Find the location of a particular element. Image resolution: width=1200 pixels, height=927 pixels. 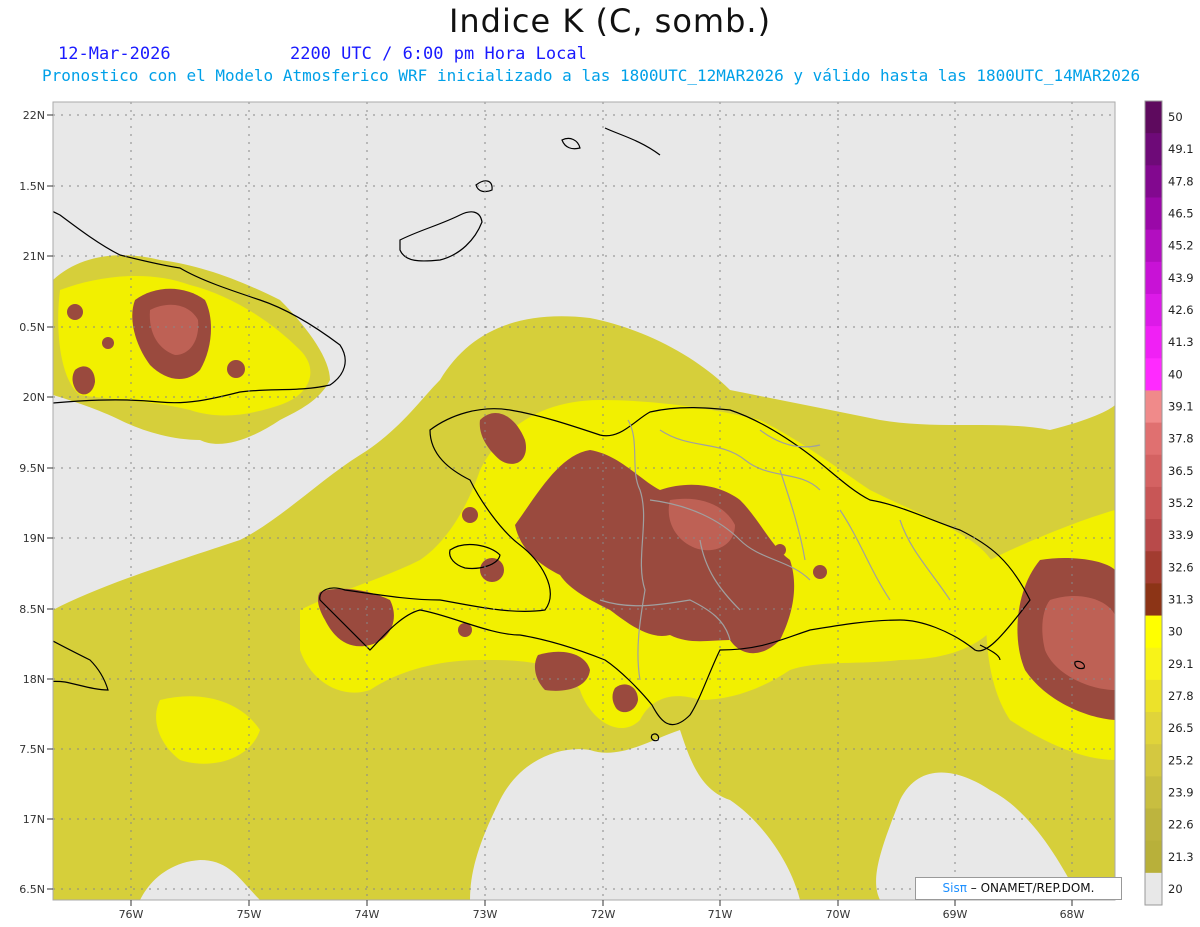

colorbar-label: 31.3 is located at coordinates (1181, 599).